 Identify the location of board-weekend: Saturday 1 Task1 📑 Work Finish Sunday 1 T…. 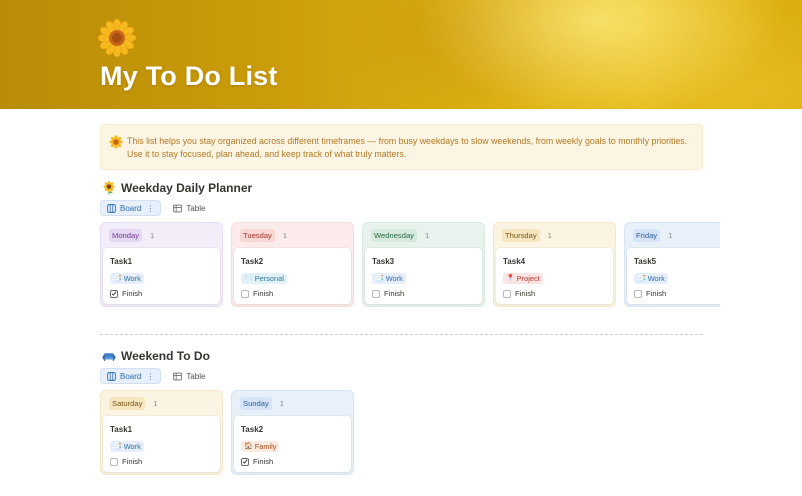
(227, 432).